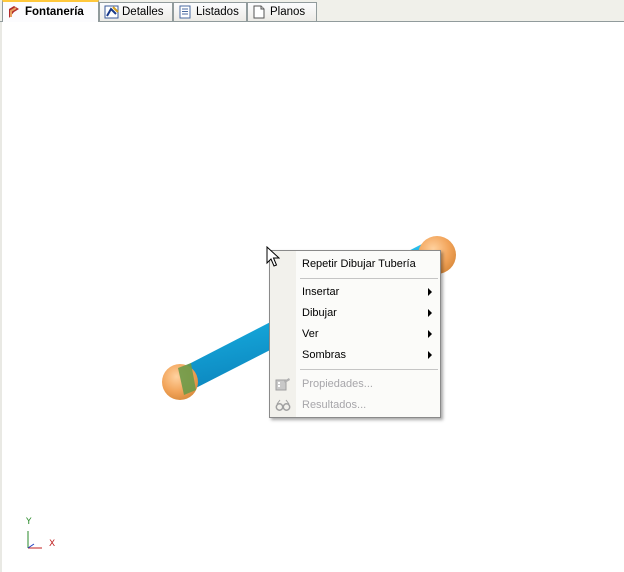 The height and width of the screenshot is (572, 624). Describe the element at coordinates (34, 540) in the screenshot. I see `axes-icon` at that location.